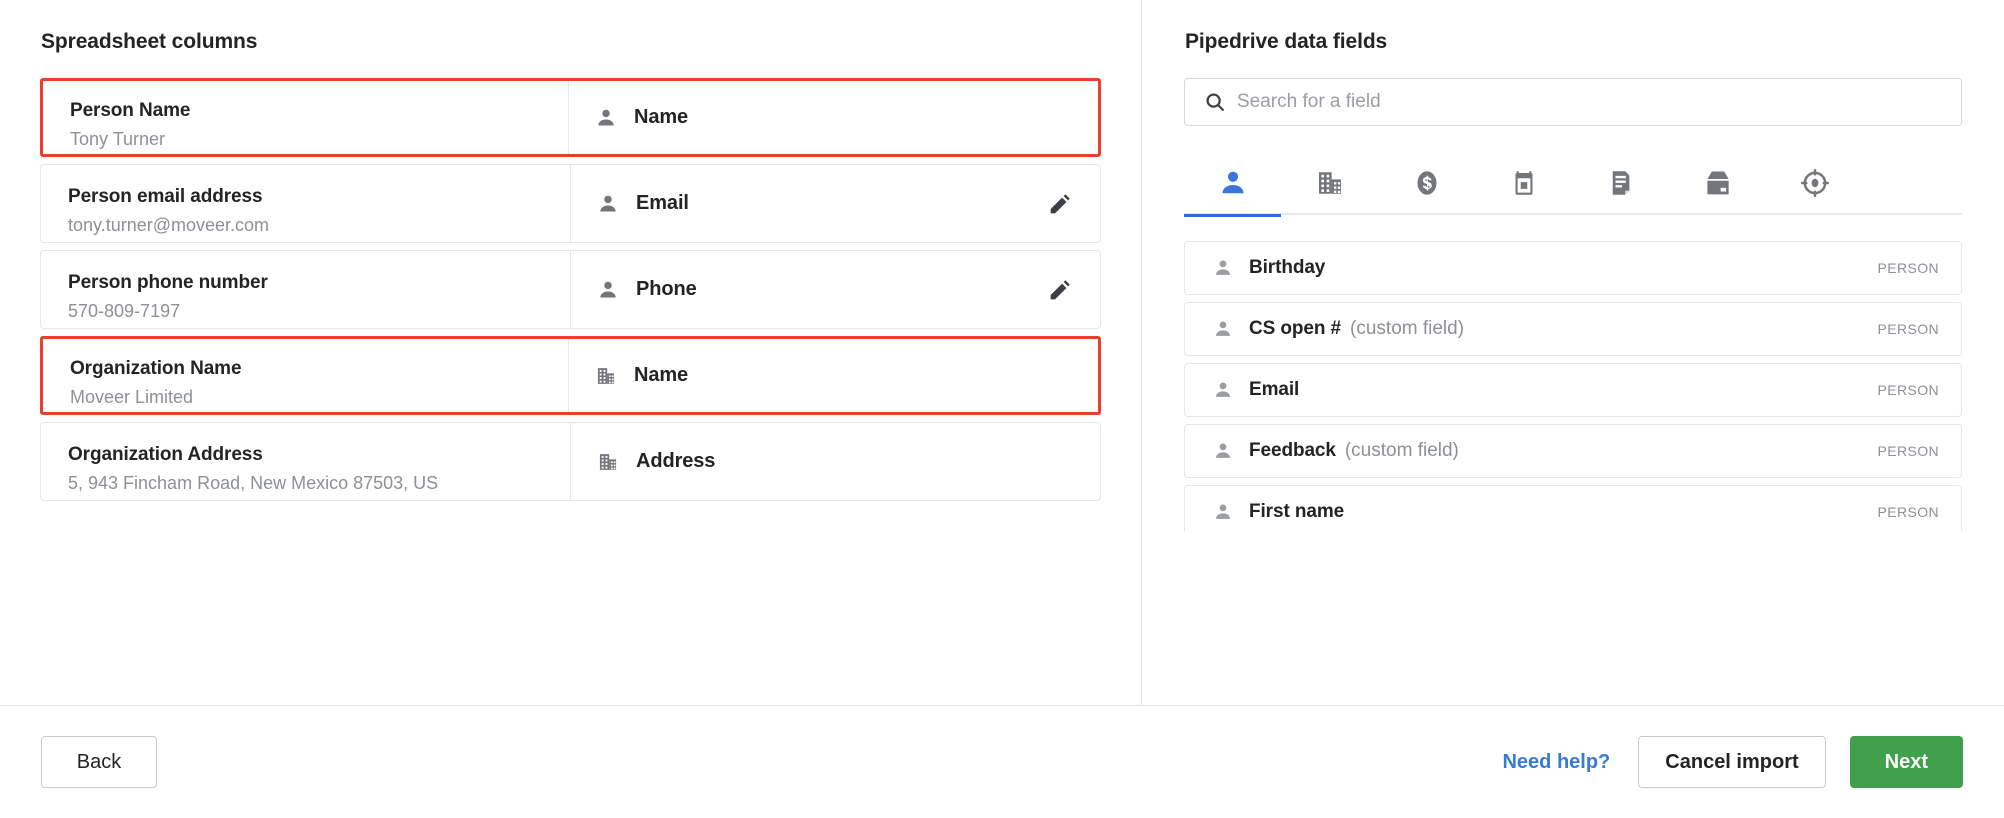  Describe the element at coordinates (1286, 41) in the screenshot. I see `pipedrive-fields-title: Pipedrive data fields` at that location.